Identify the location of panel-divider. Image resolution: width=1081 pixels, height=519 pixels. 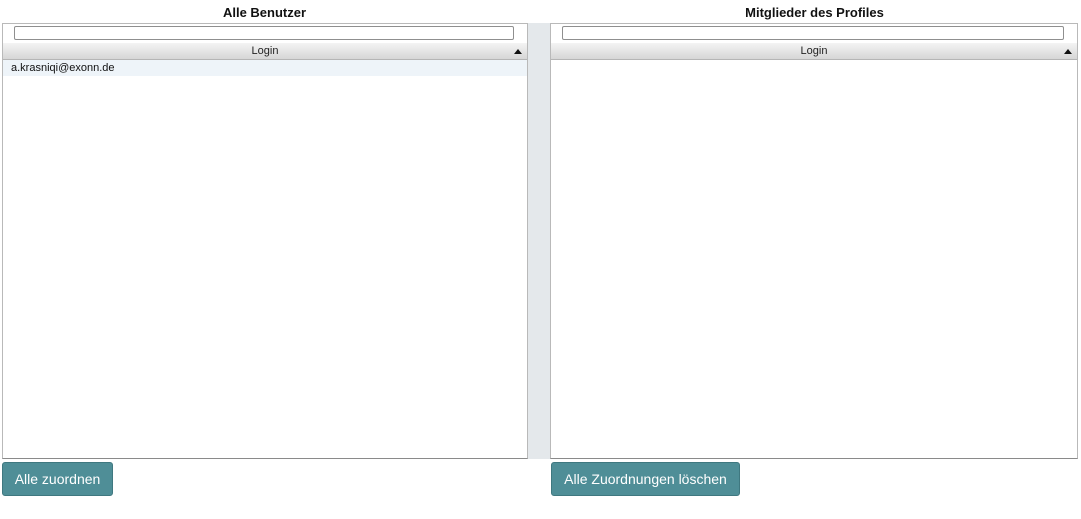
(539, 241).